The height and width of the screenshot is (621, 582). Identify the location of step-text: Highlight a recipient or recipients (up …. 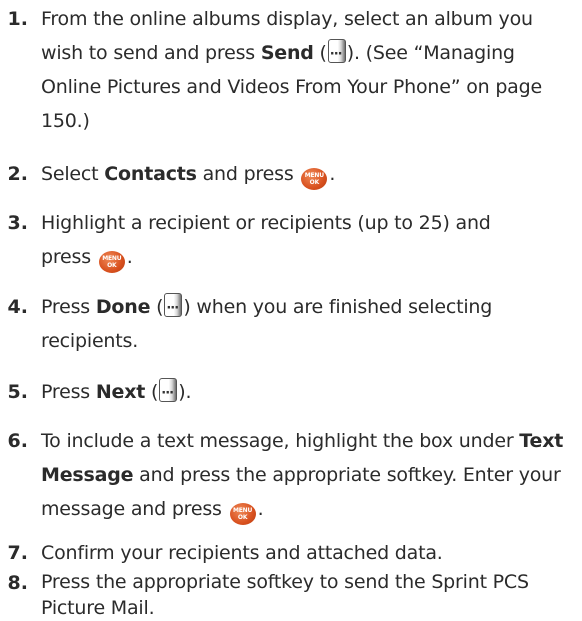
(276, 240).